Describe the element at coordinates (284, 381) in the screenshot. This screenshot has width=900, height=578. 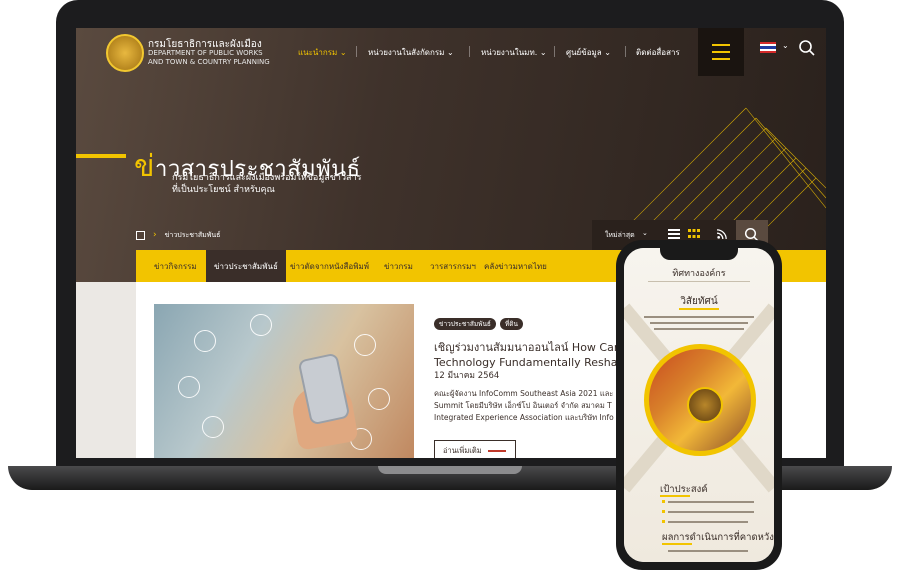
I see `news-thumbnail` at that location.